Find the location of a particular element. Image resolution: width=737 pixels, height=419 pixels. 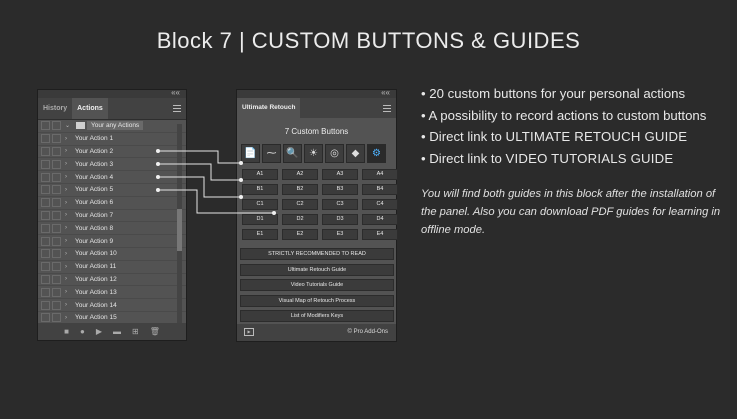

scrollbar is located at coordinates (179, 226).